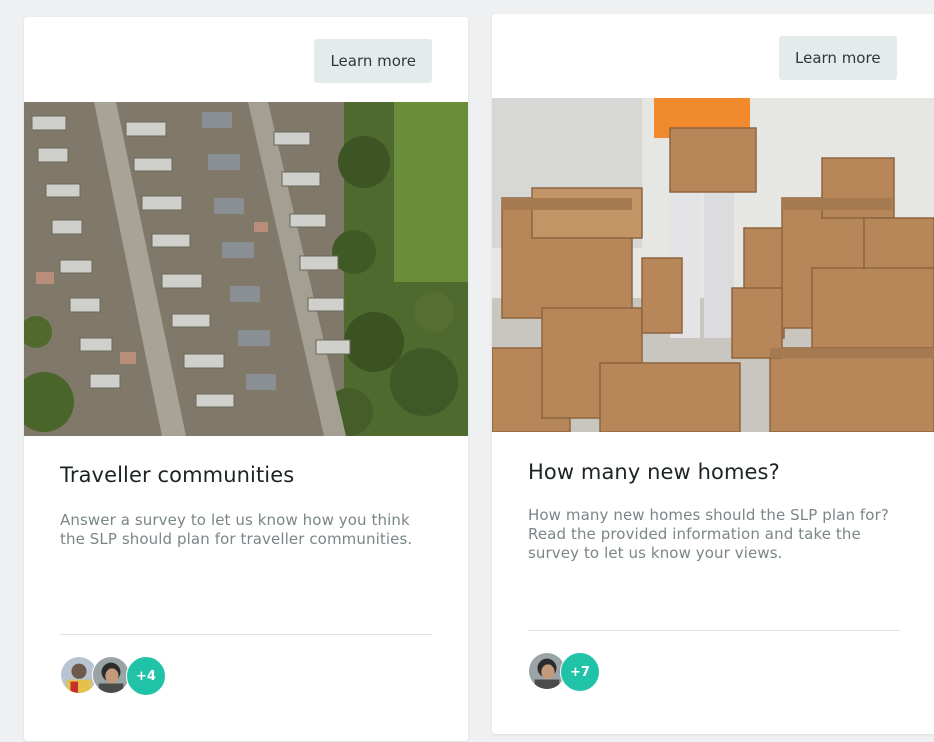  I want to click on participants-more-badge: +4, so click(146, 676).